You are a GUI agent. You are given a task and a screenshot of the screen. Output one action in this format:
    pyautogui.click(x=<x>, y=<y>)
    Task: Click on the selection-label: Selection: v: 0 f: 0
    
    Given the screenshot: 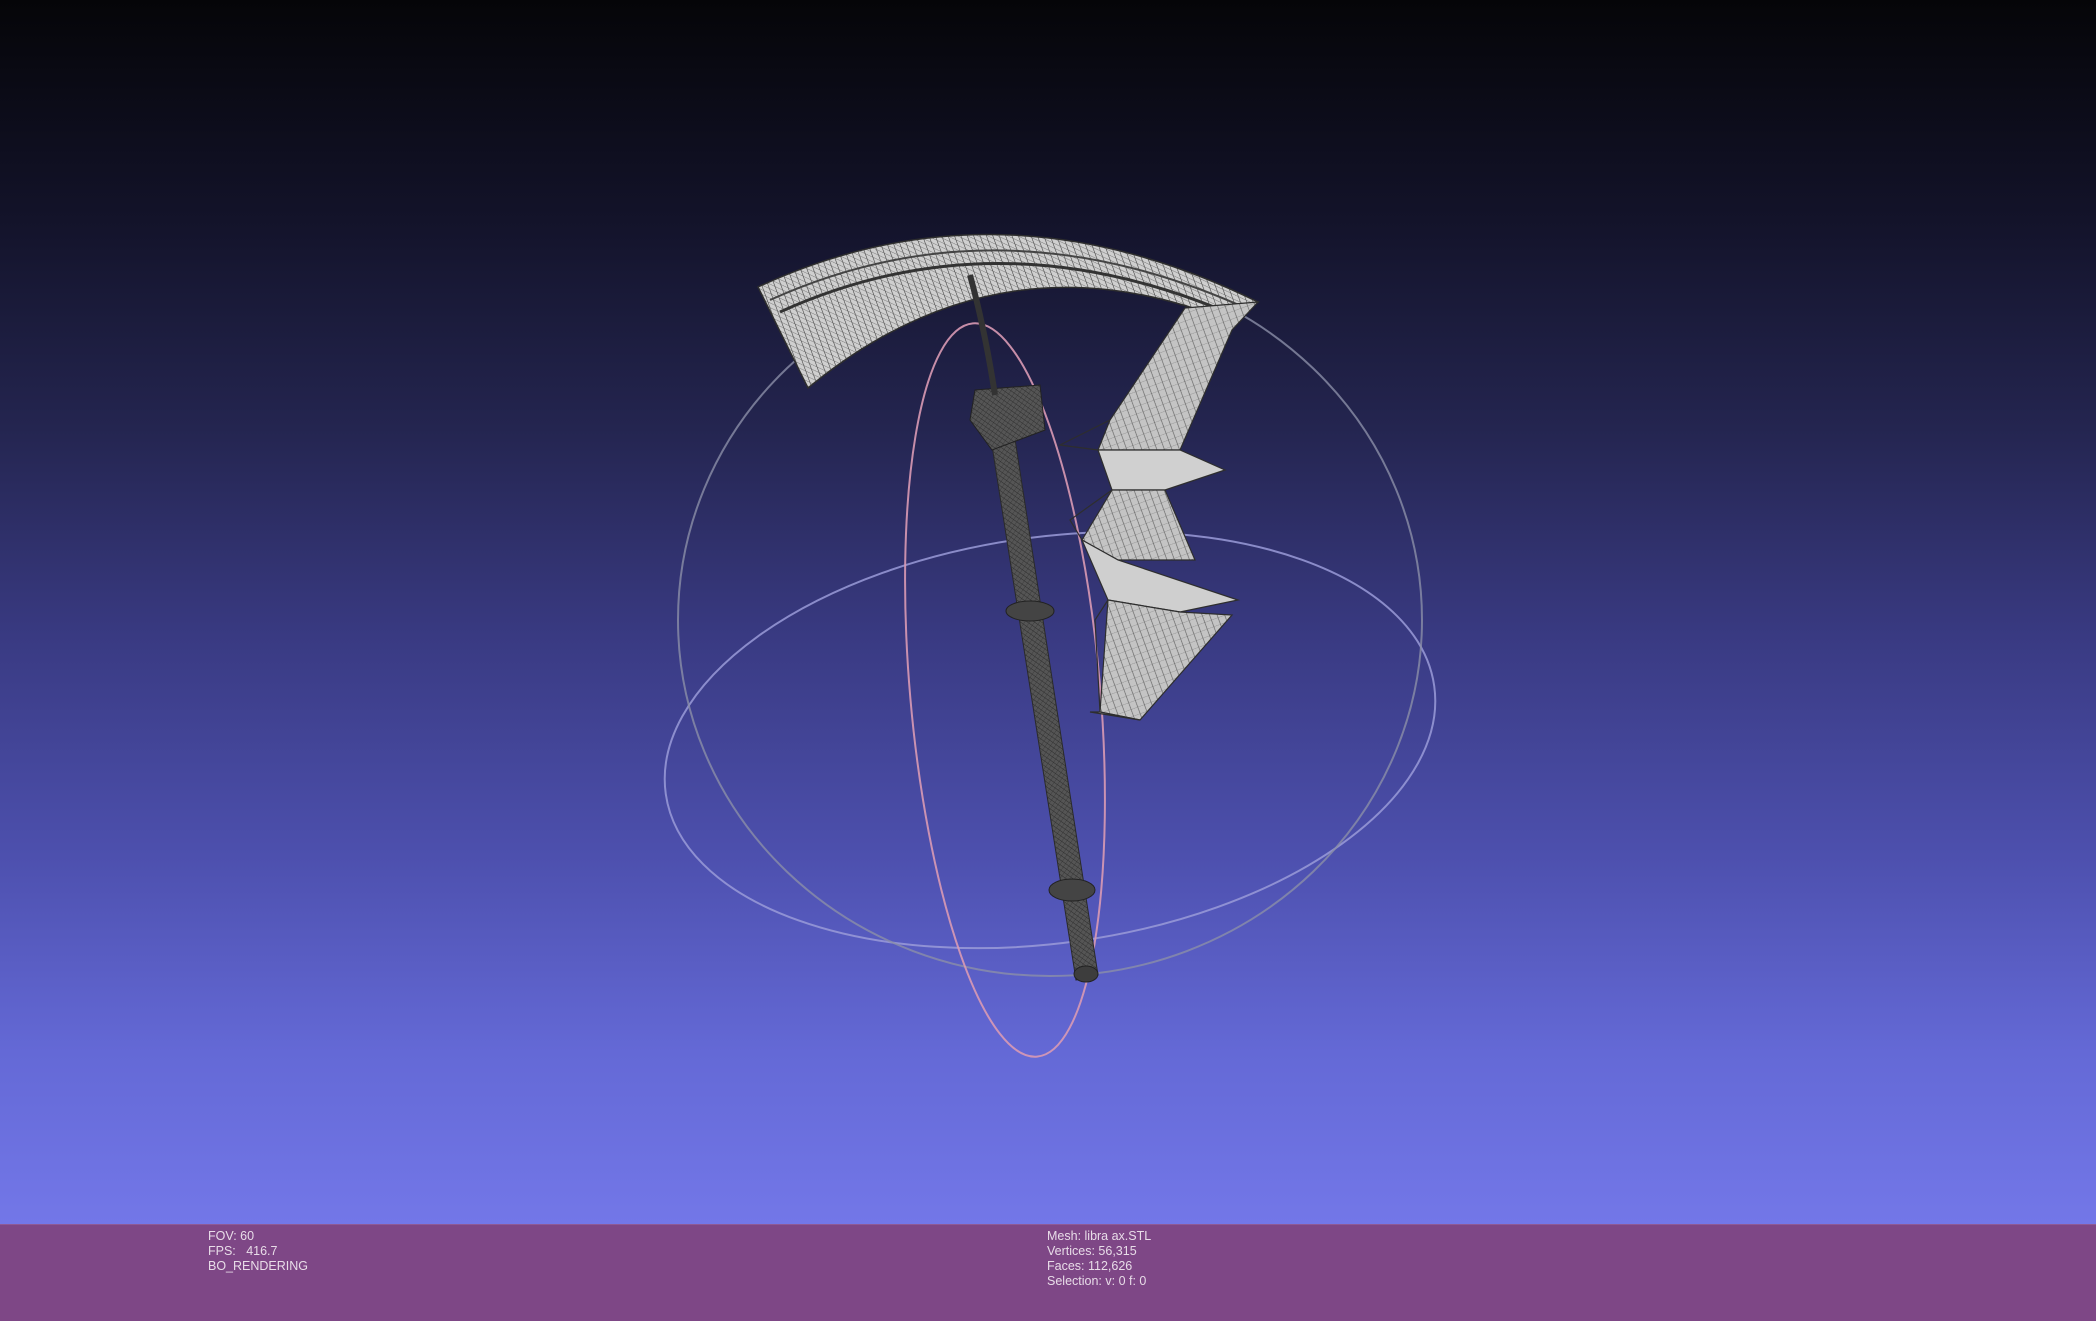 What is the action you would take?
    pyautogui.click(x=1097, y=1281)
    